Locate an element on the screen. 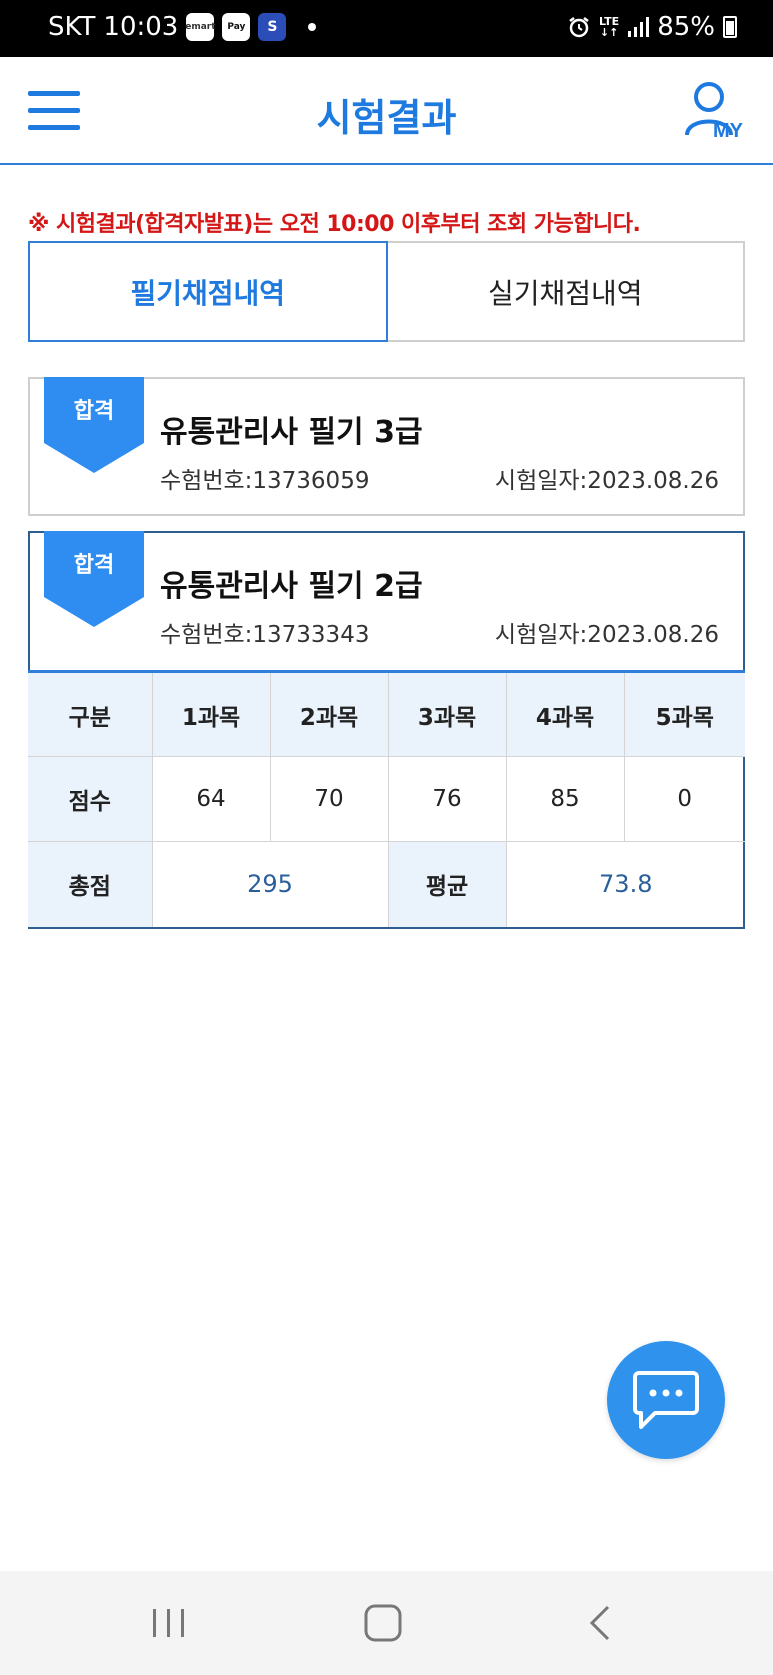 Image resolution: width=773 pixels, height=1675 pixels. table-row: 총점 295 평균 73.8 is located at coordinates (386, 884).